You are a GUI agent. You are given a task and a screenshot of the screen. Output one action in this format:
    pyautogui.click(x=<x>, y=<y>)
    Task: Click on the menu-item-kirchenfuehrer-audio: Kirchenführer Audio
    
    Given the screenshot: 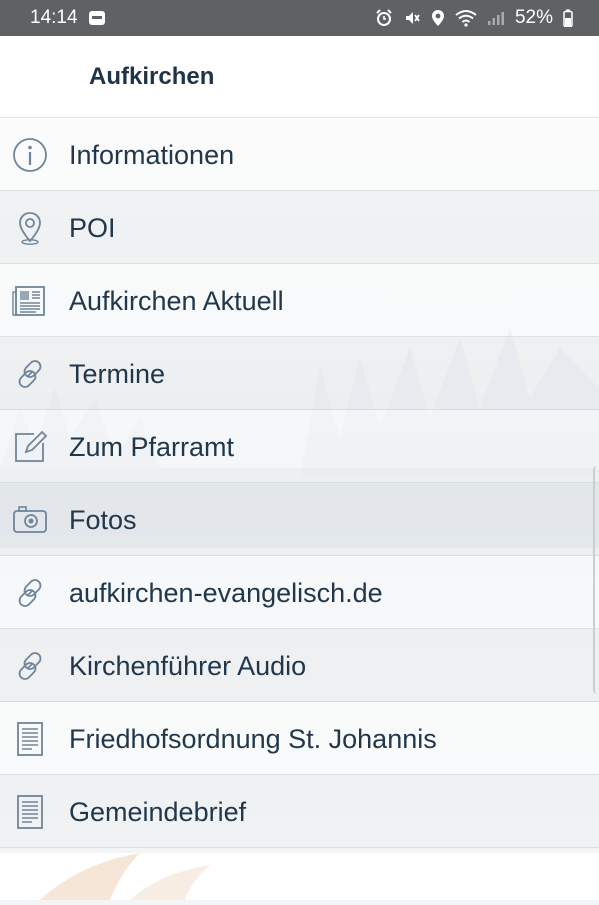 What is the action you would take?
    pyautogui.click(x=299, y=665)
    